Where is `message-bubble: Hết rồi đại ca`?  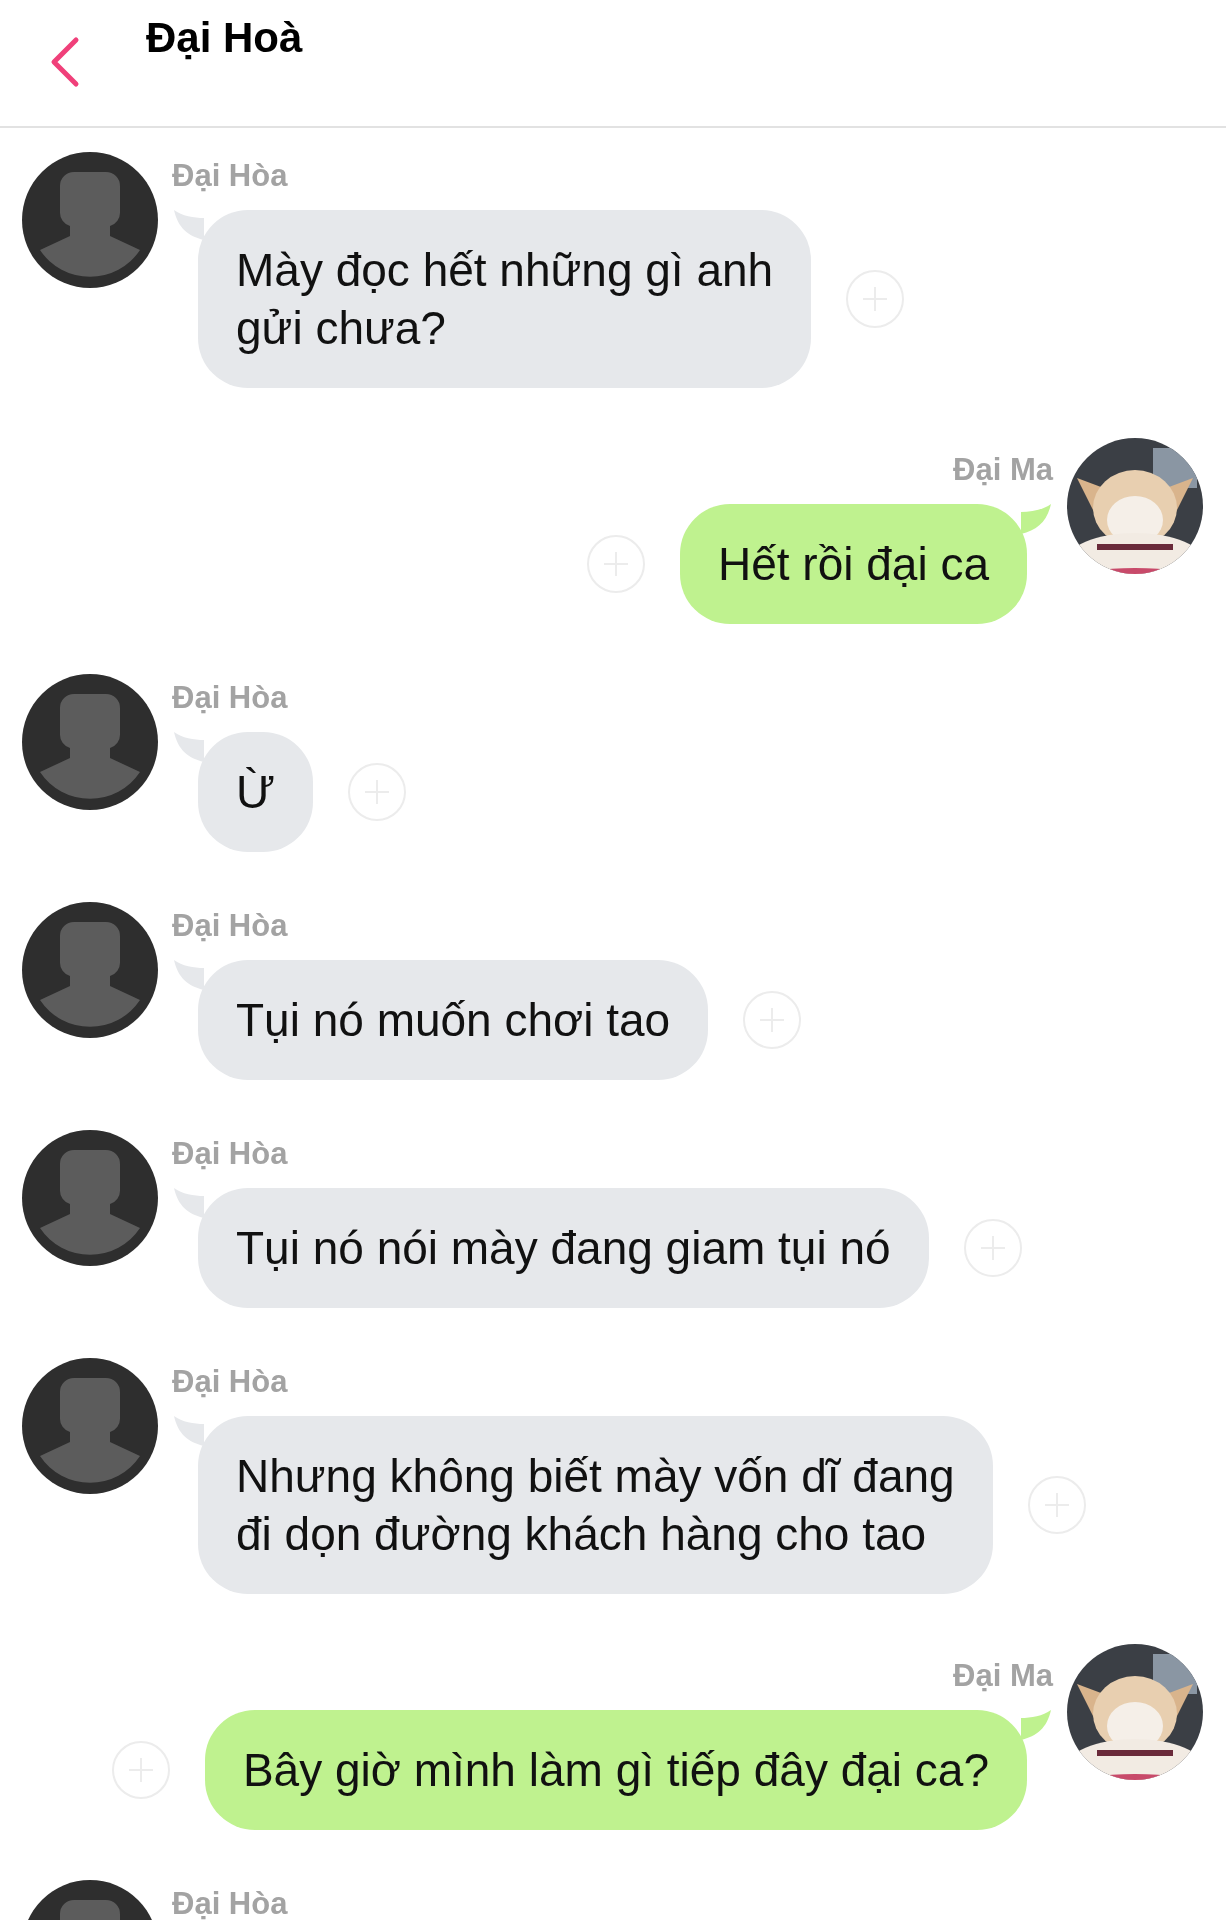 message-bubble: Hết rồi đại ca is located at coordinates (853, 564).